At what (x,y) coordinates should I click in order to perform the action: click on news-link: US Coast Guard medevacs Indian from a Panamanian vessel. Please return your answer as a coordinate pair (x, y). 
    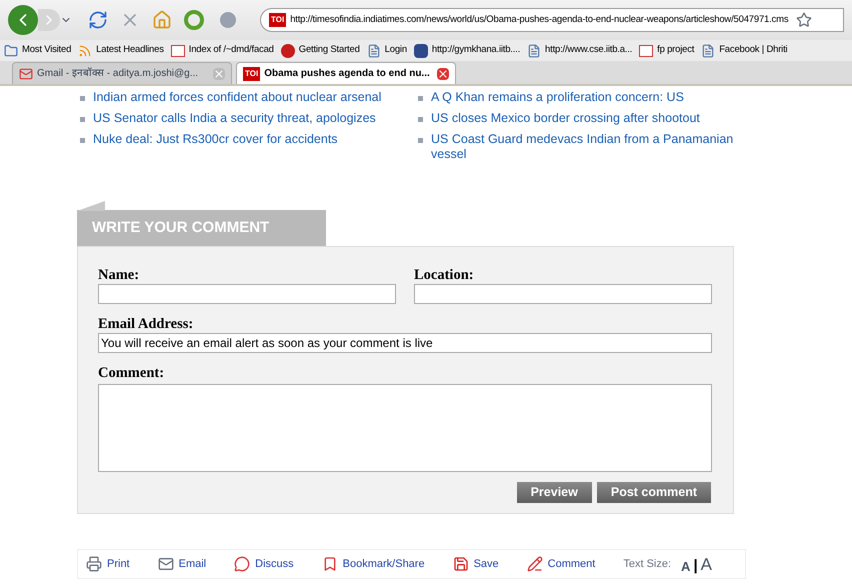
    Looking at the image, I should click on (583, 147).